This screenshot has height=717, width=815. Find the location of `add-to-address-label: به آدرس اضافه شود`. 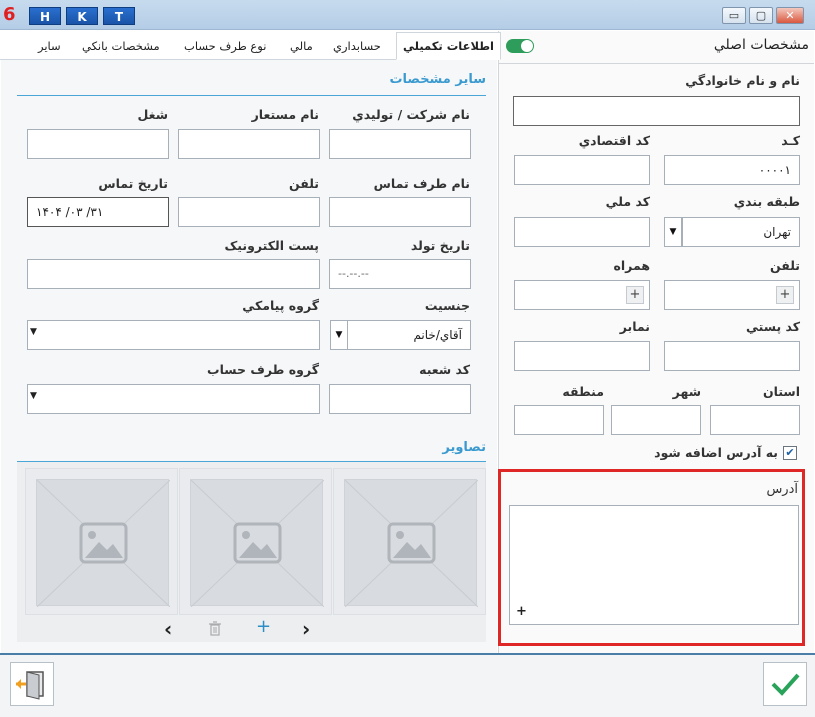

add-to-address-label: به آدرس اضافه شود is located at coordinates (716, 452).